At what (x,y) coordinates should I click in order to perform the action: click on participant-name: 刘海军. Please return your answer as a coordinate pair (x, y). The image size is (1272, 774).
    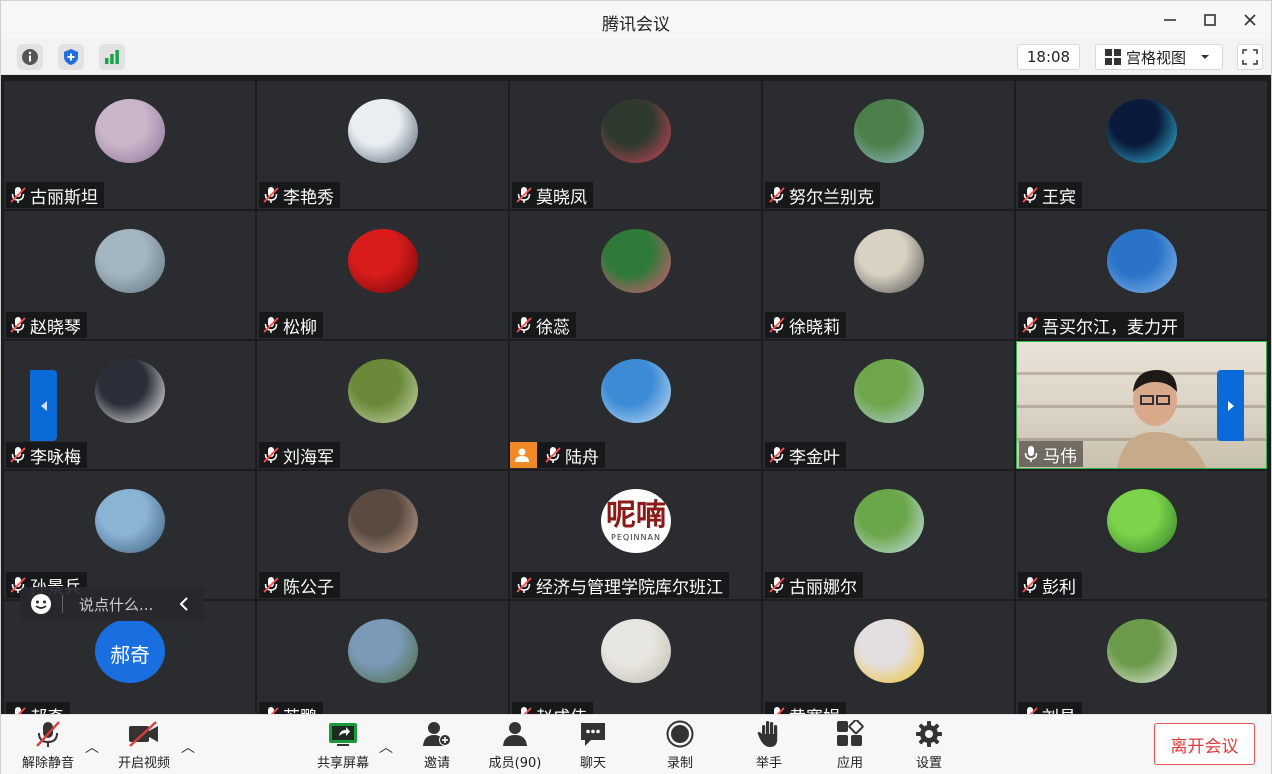
    Looking at the image, I should click on (308, 457).